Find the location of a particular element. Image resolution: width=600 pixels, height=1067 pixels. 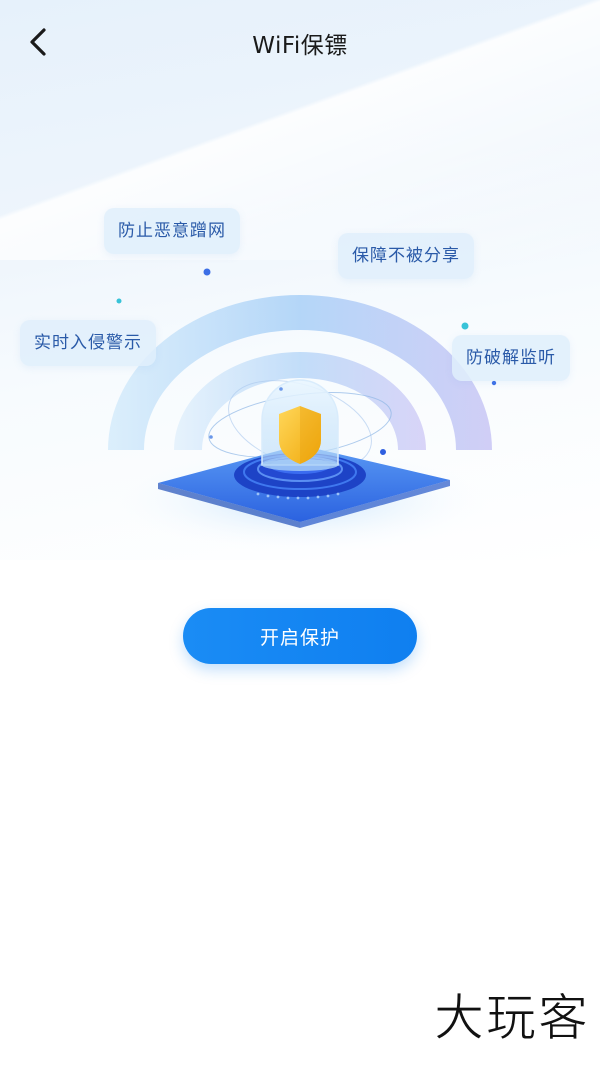

feature-tag-anti-share: 保障不被分享 is located at coordinates (406, 256).